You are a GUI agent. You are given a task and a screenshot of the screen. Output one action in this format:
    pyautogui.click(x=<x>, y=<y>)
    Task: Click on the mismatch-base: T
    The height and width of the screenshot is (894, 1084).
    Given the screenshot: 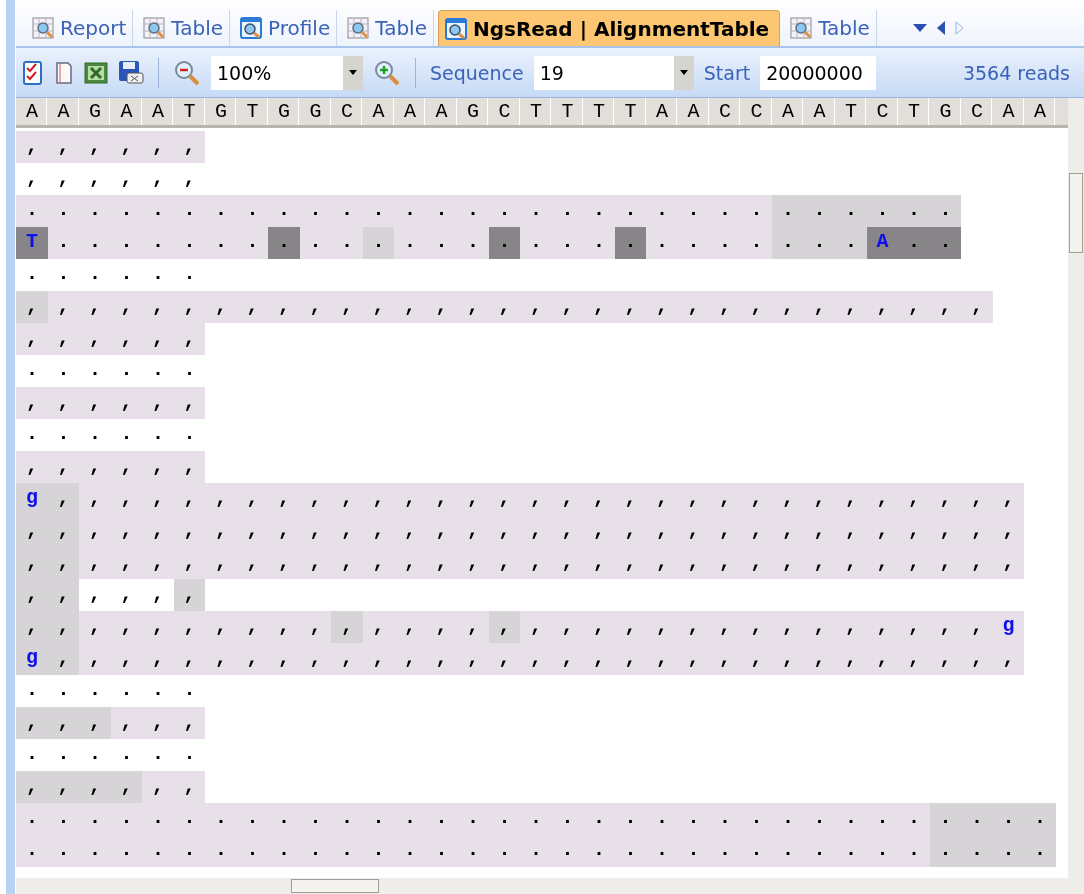 What is the action you would take?
    pyautogui.click(x=32, y=243)
    